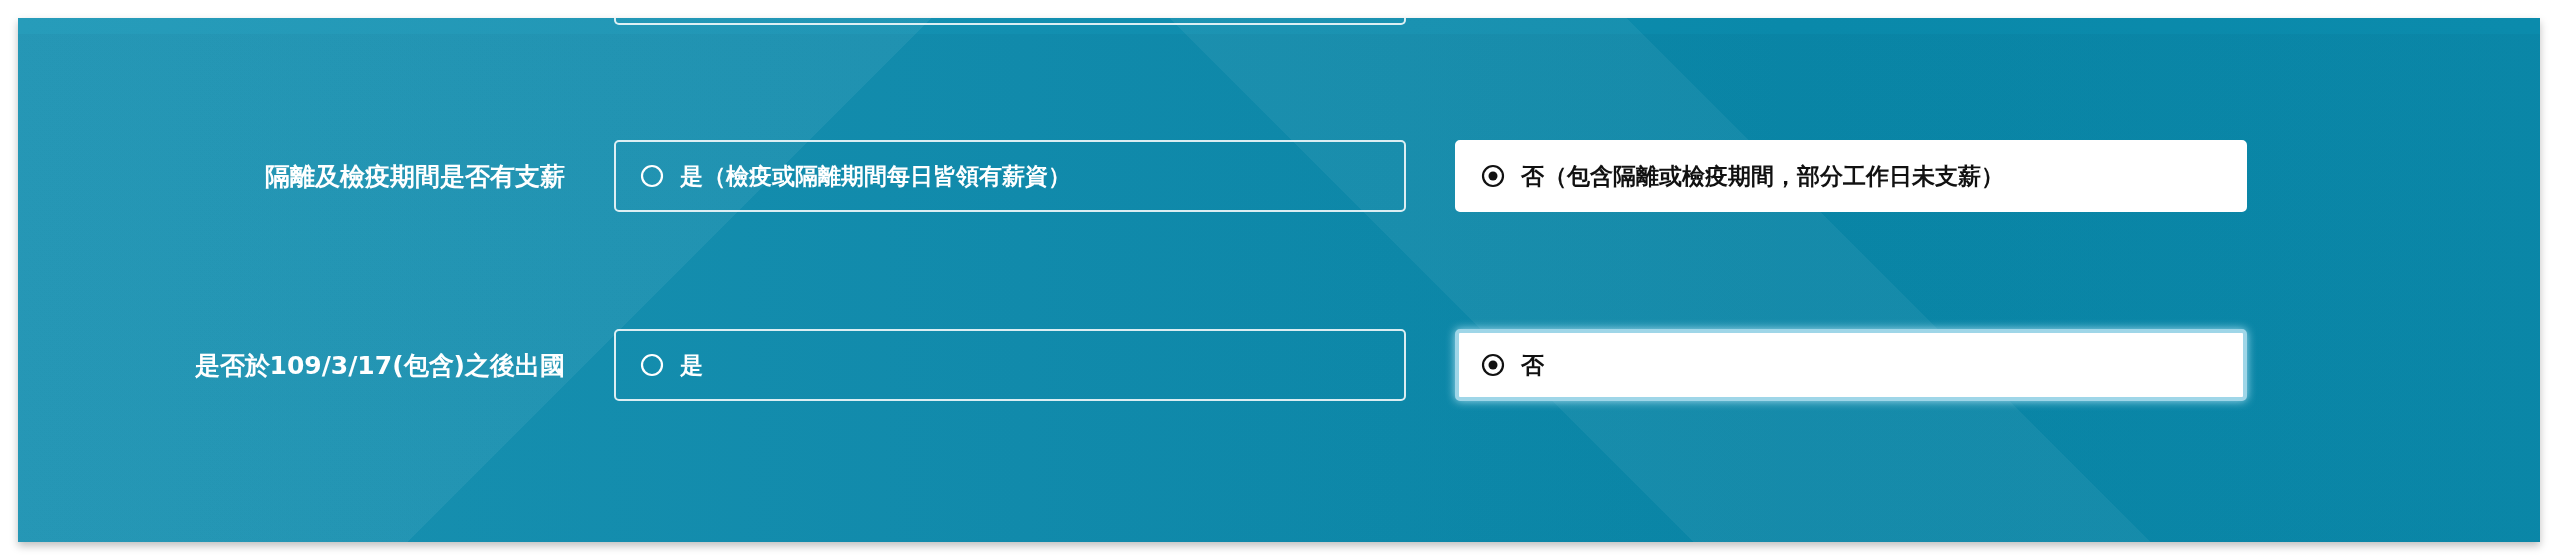  What do you see at coordinates (414, 176) in the screenshot?
I see `question-label: 隔離及檢疫期間是否有支薪` at bounding box center [414, 176].